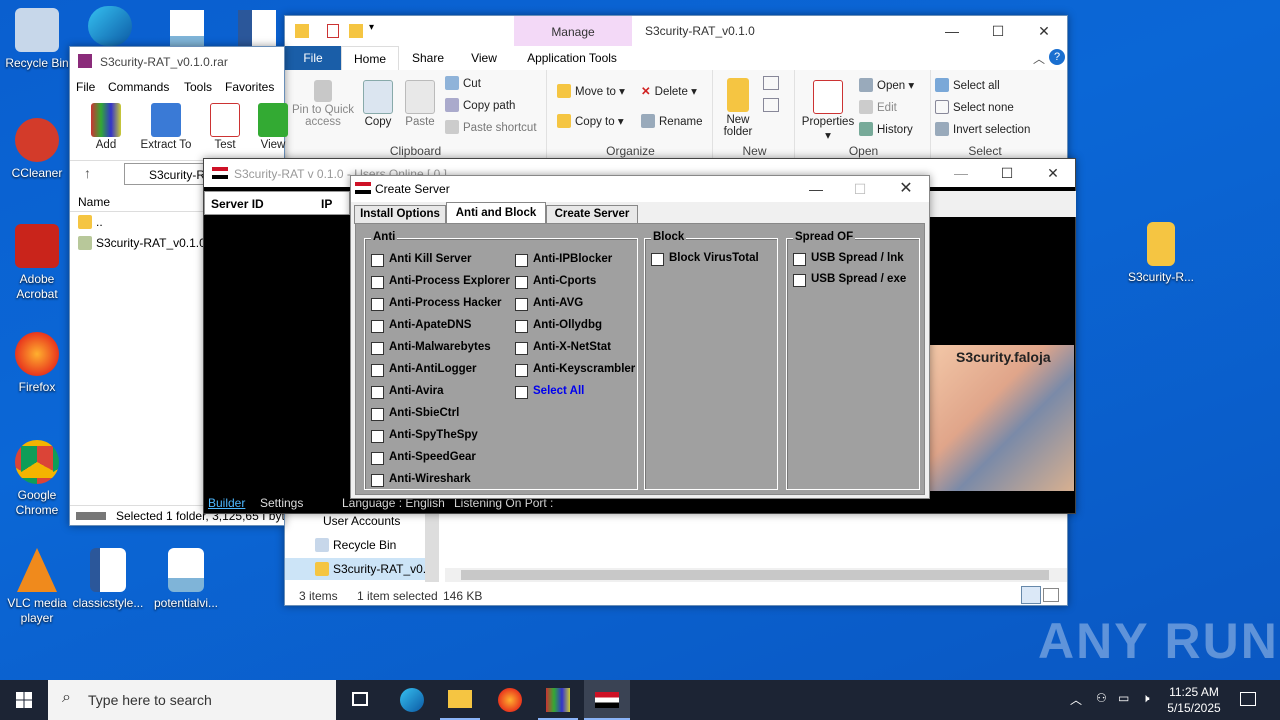  I want to click on paste-shortcut-button: Paste shortcut, so click(491, 127).